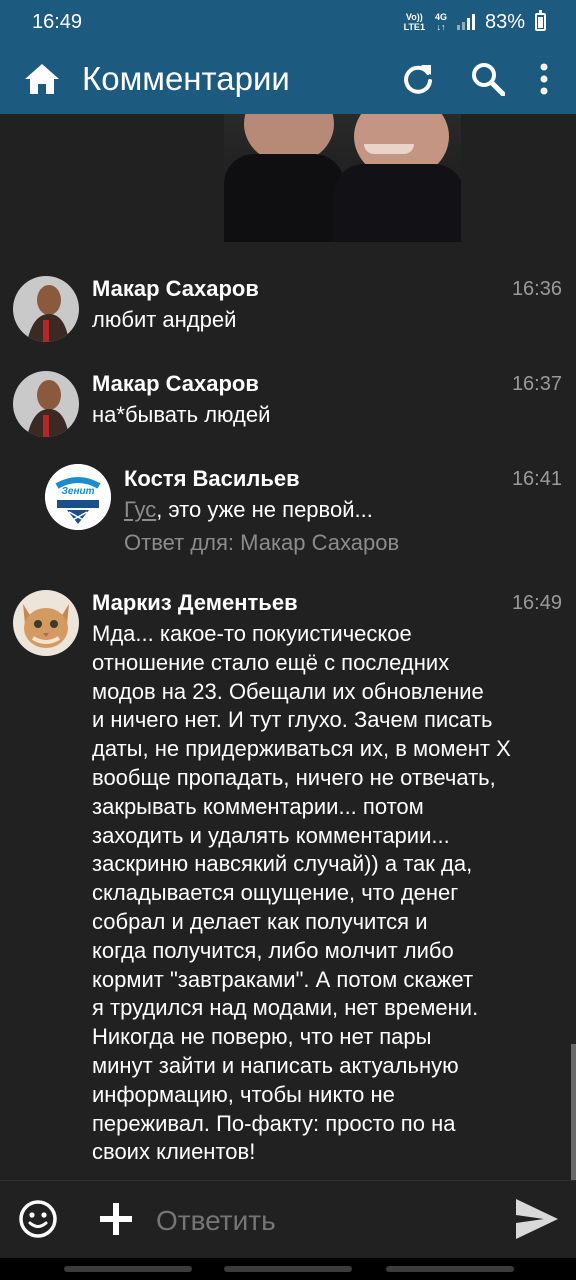  I want to click on comment-line: Мда... какое-то покуистическое, so click(252, 633).